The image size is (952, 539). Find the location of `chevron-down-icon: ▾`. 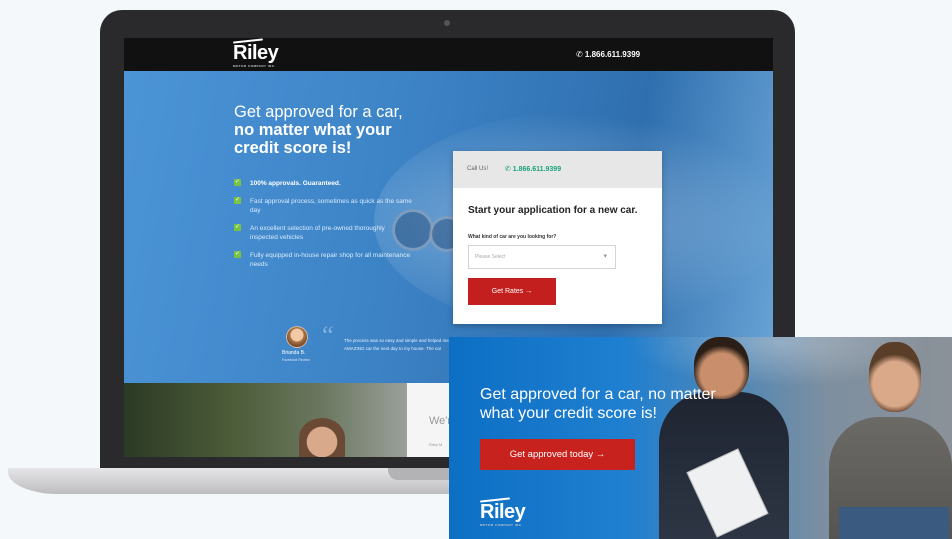

chevron-down-icon: ▾ is located at coordinates (605, 256).